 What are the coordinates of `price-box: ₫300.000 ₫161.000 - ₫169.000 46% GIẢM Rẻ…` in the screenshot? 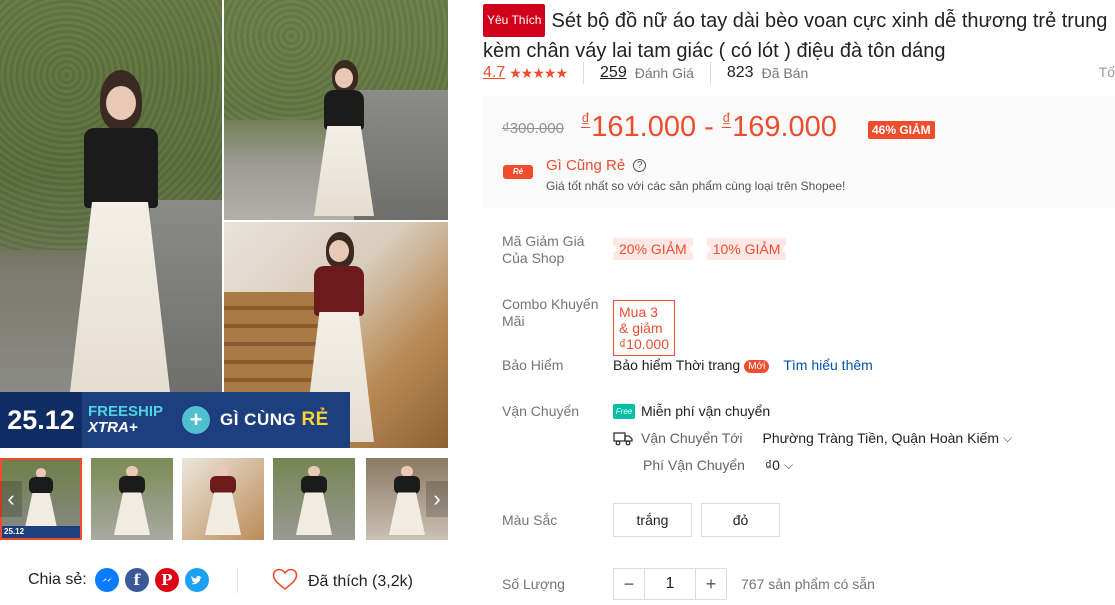 It's located at (799, 152).